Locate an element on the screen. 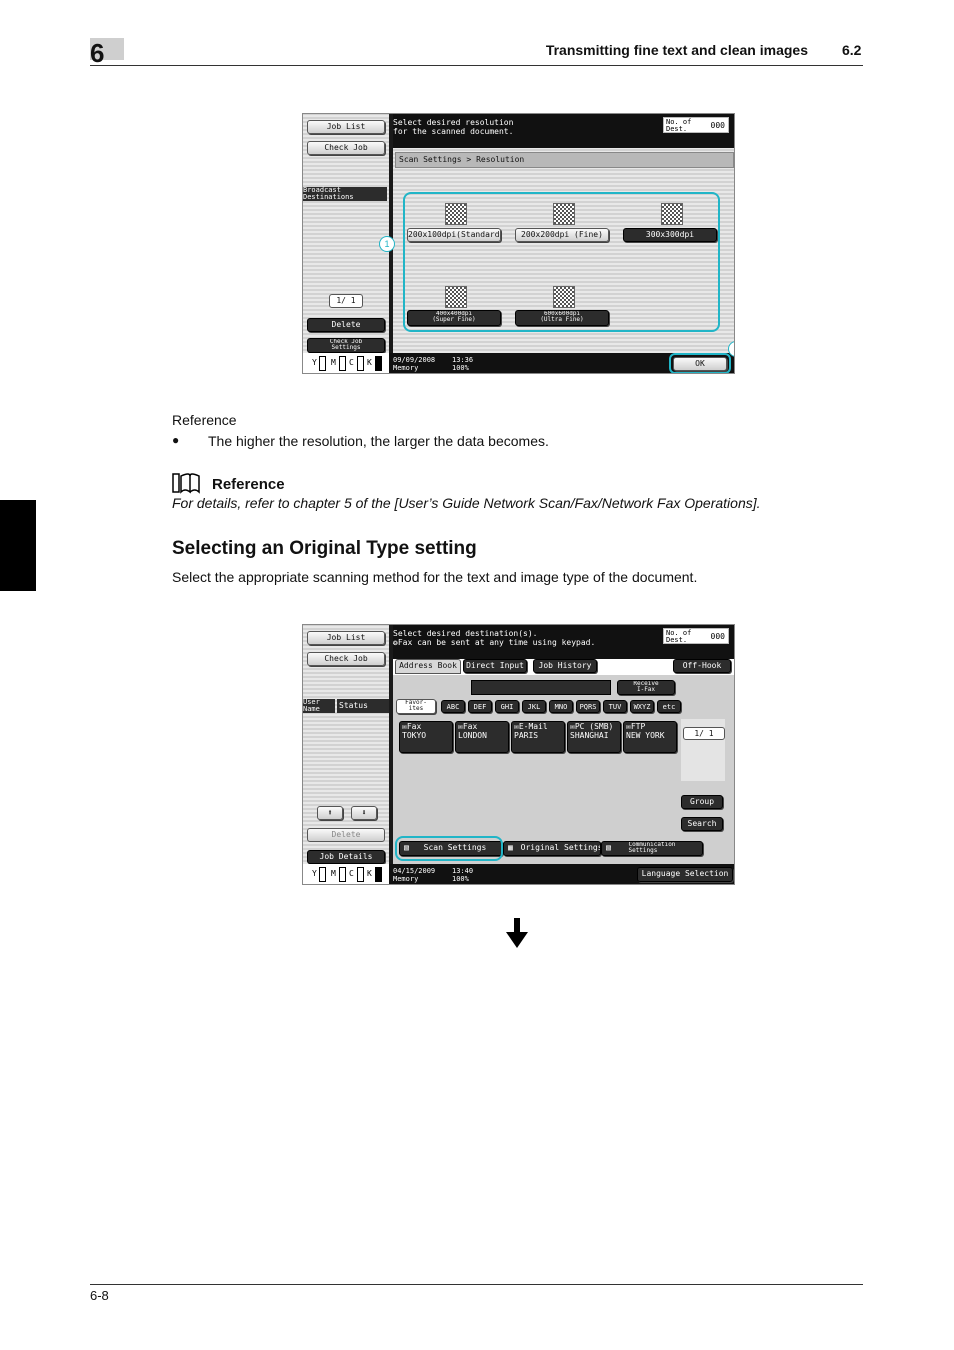 The height and width of the screenshot is (1350, 954). communication-settings-icon: ▧ is located at coordinates (608, 847).